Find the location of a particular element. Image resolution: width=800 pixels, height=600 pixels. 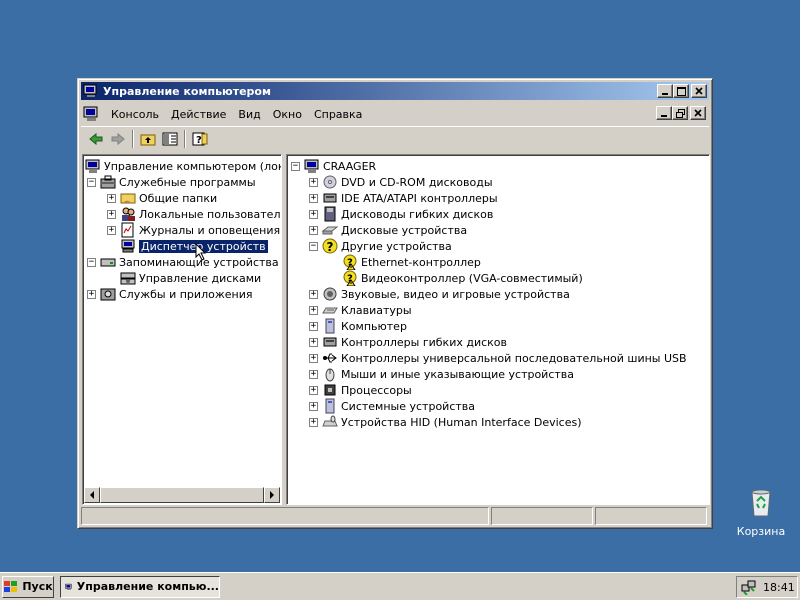

help-button: ? is located at coordinates (200, 139).